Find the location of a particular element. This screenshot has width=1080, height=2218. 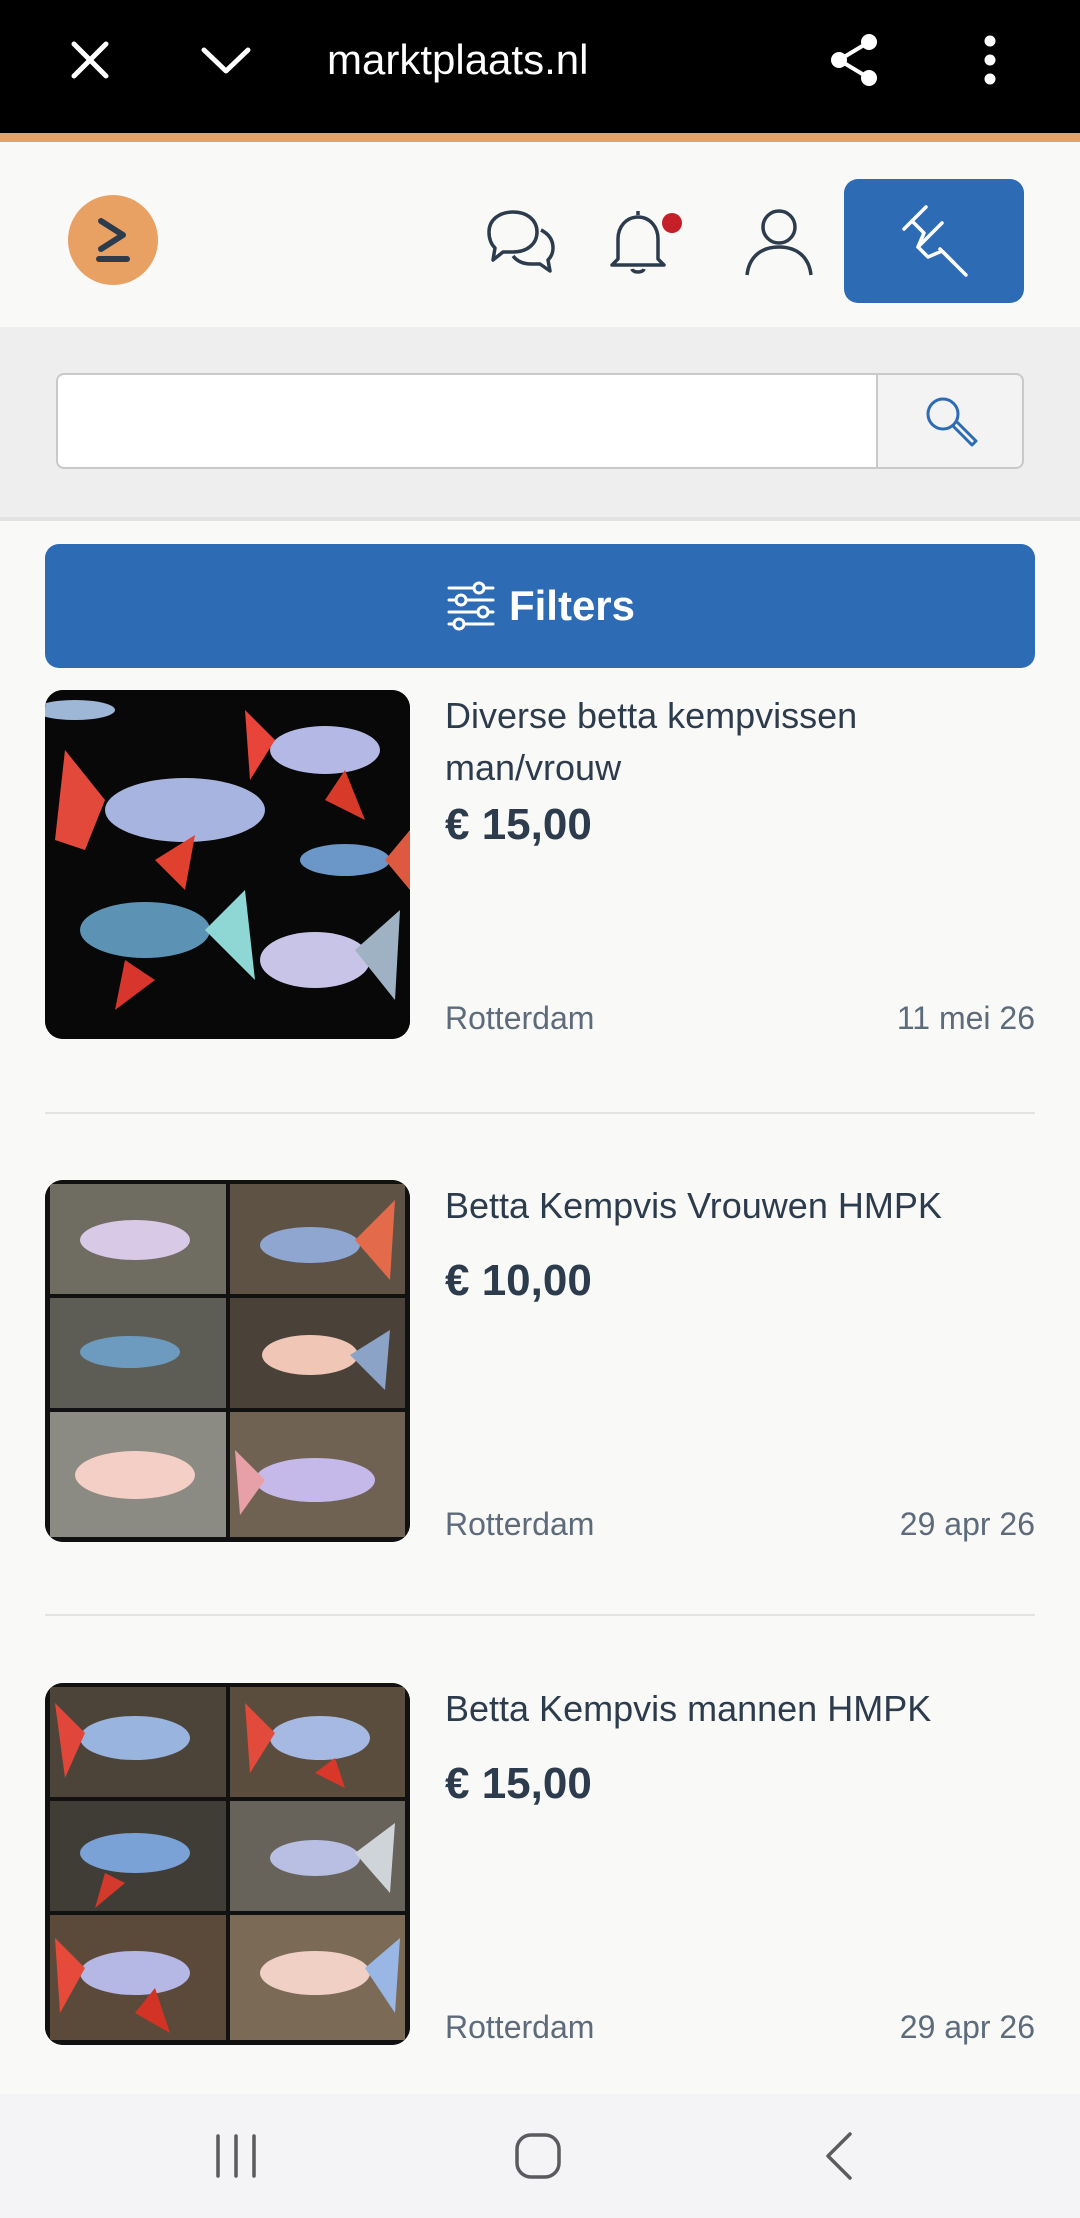

filters-button: Filters is located at coordinates (540, 606).